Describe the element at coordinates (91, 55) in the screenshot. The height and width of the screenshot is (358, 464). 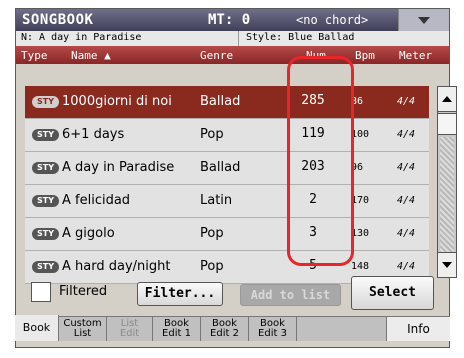
I see `column-name: Name ▲` at that location.